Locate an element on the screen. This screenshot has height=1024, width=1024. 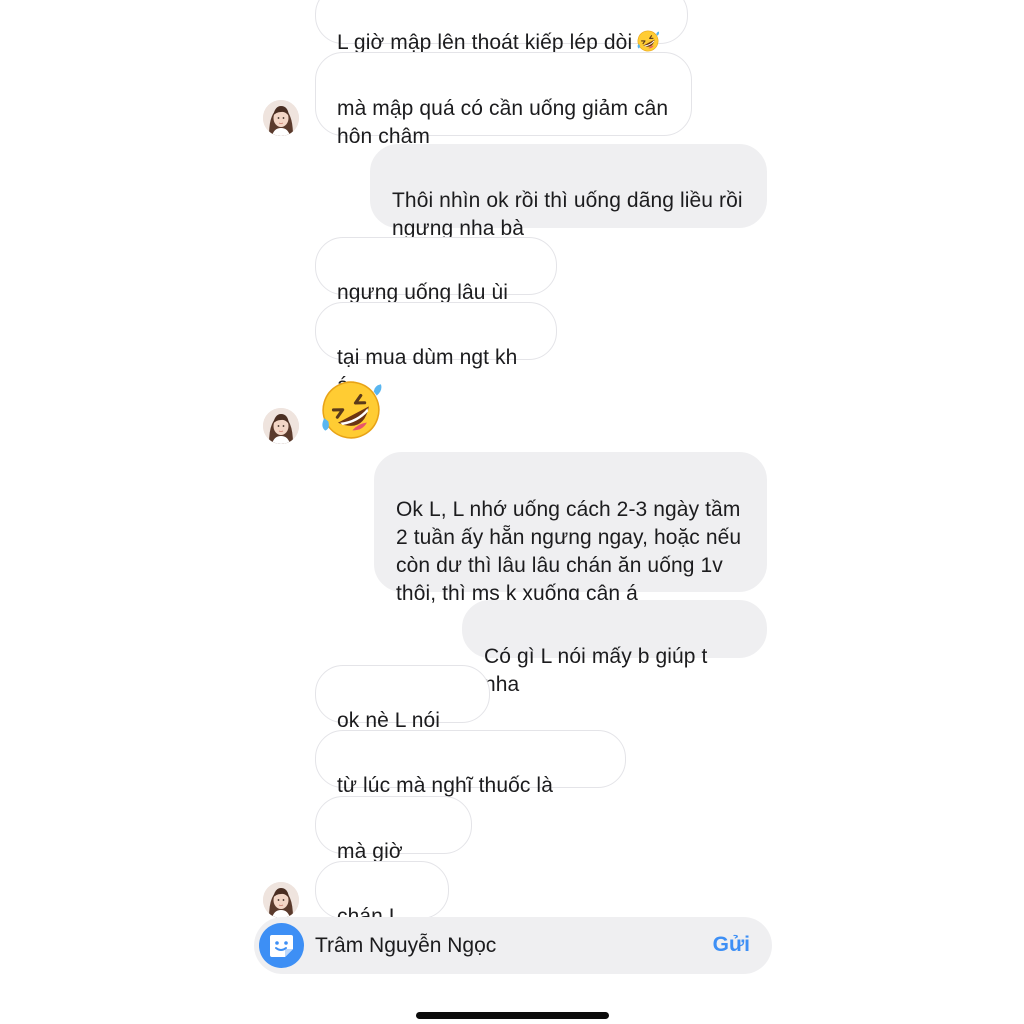
message-bubble-incoming: chán L ch is located at coordinates (382, 908).